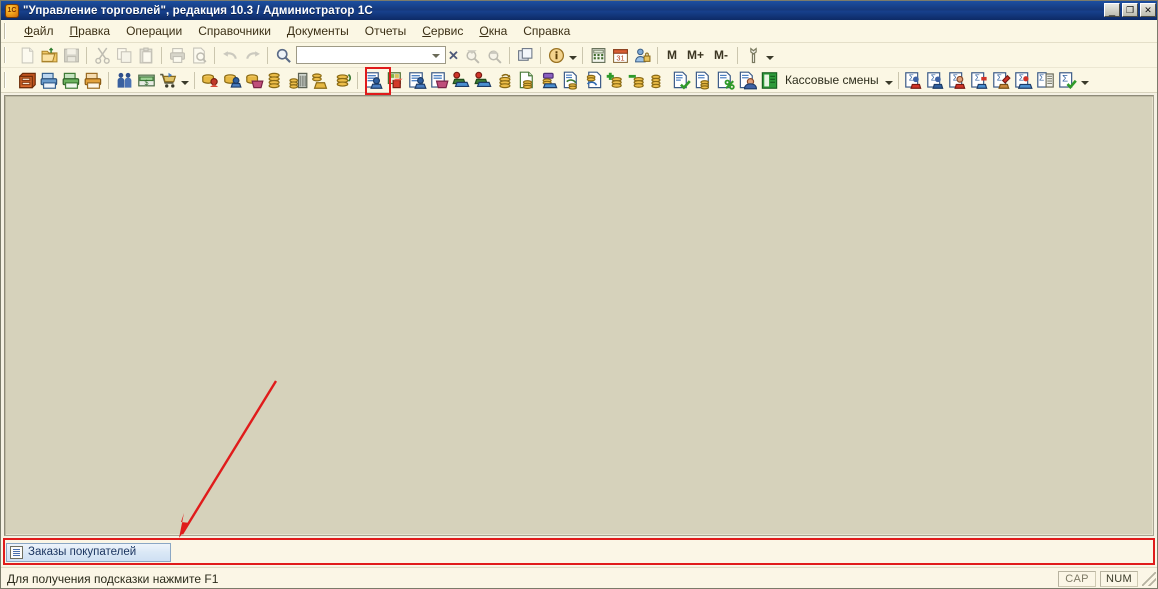 The height and width of the screenshot is (589, 1158). Describe the element at coordinates (49, 80) in the screenshot. I see `price-list-print-icon` at that location.